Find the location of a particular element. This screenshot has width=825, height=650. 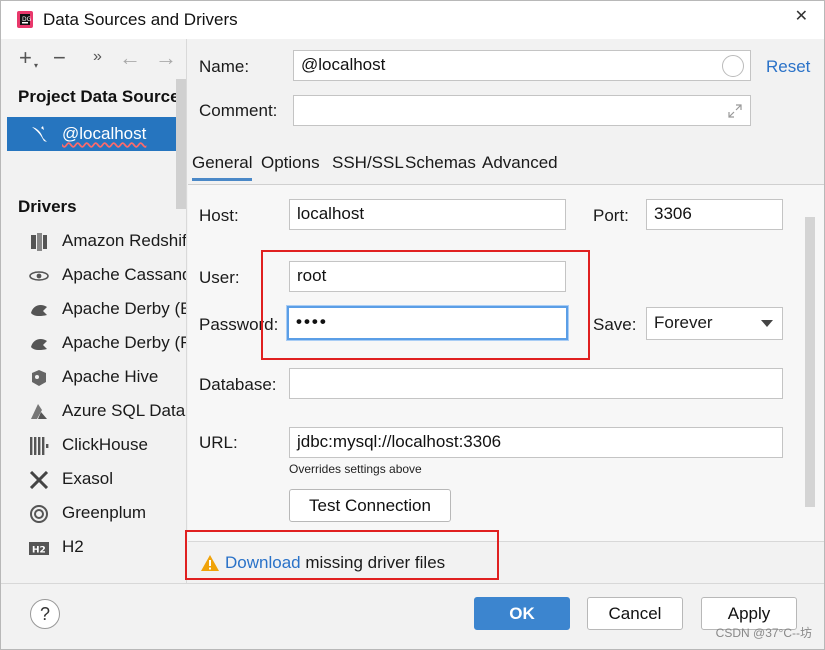

mysql-dolphin-icon is located at coordinates (39, 134).